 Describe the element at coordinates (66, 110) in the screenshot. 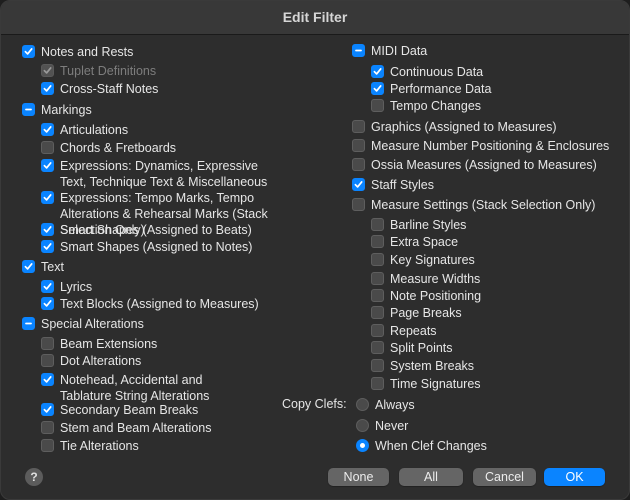

I see `checkbox-label: Markings` at that location.